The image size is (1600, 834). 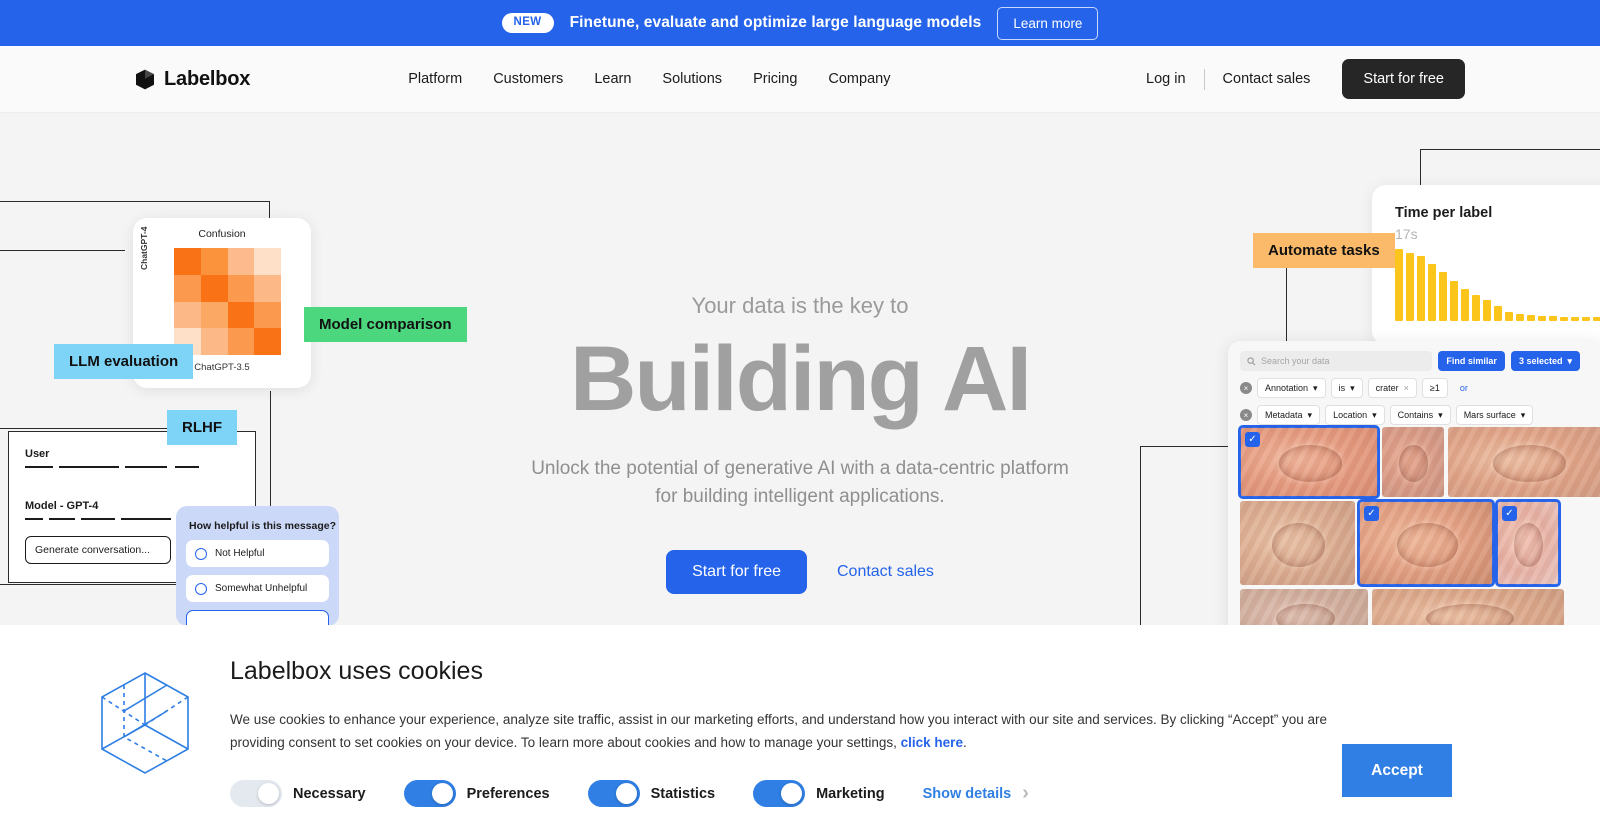 What do you see at coordinates (1415, 415) in the screenshot?
I see `filter-chip-label: Contains` at bounding box center [1415, 415].